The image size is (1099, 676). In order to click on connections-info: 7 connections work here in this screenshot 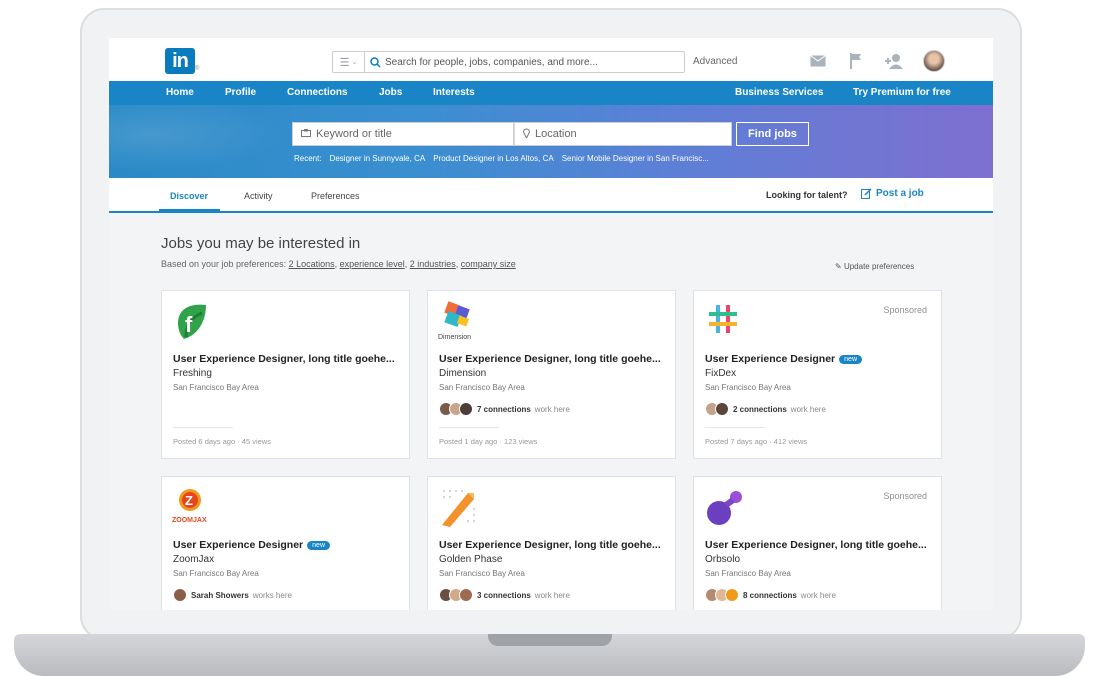, I will do `click(504, 409)`.